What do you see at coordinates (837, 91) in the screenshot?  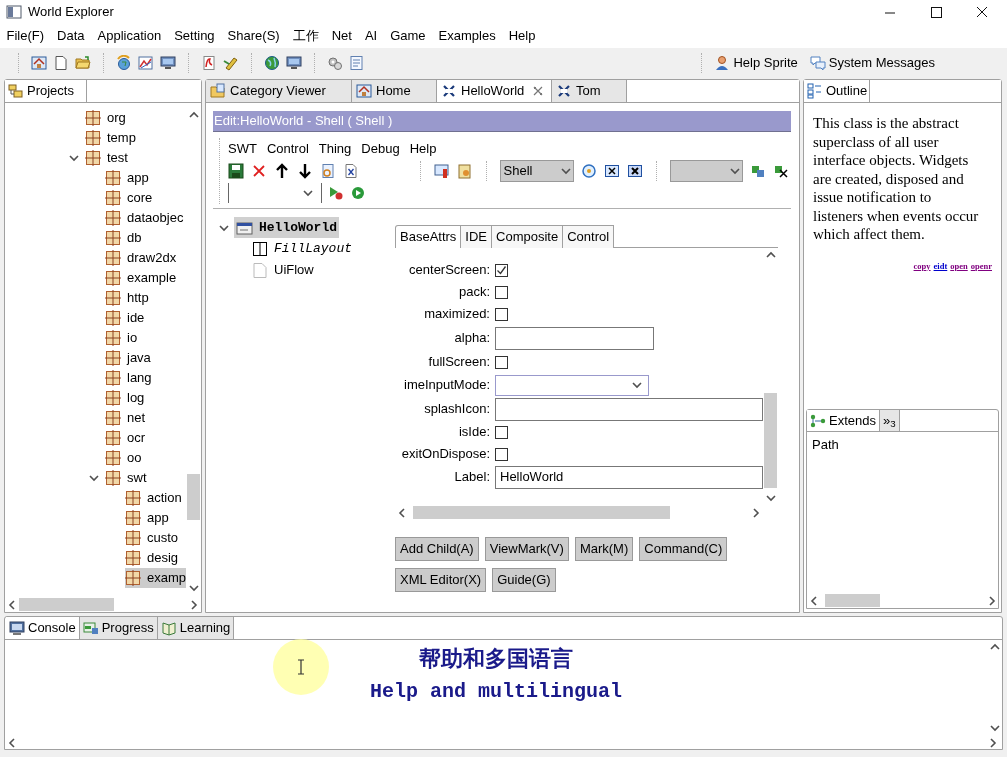 I see `panel-tab: Outline` at bounding box center [837, 91].